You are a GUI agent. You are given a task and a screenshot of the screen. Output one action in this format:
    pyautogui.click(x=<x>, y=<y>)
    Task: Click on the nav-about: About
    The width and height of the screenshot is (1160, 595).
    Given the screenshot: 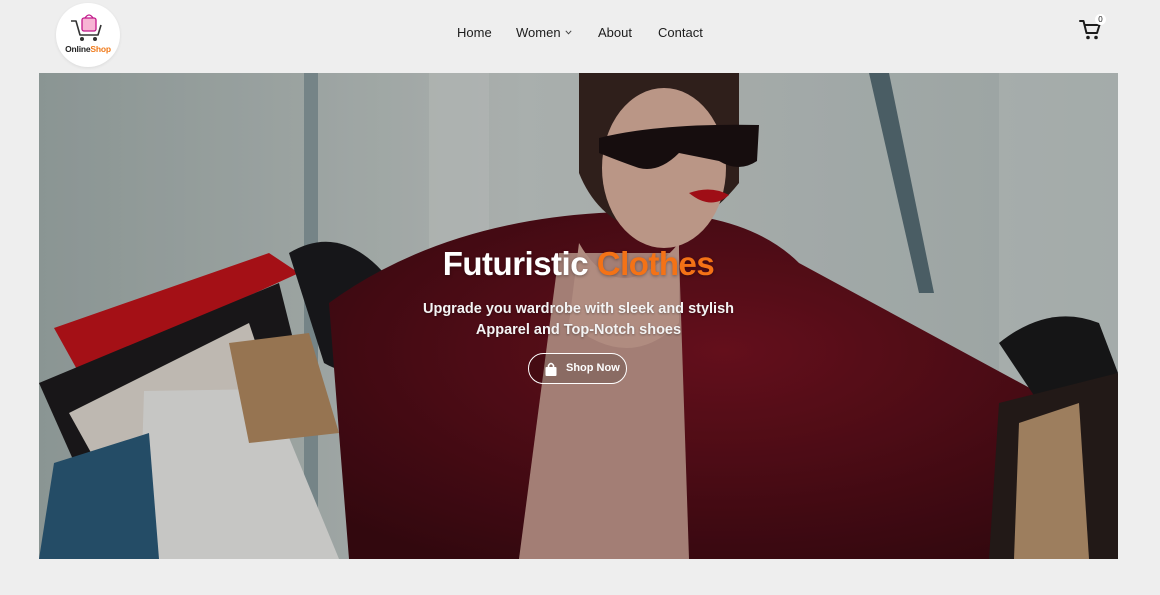 What is the action you would take?
    pyautogui.click(x=615, y=32)
    